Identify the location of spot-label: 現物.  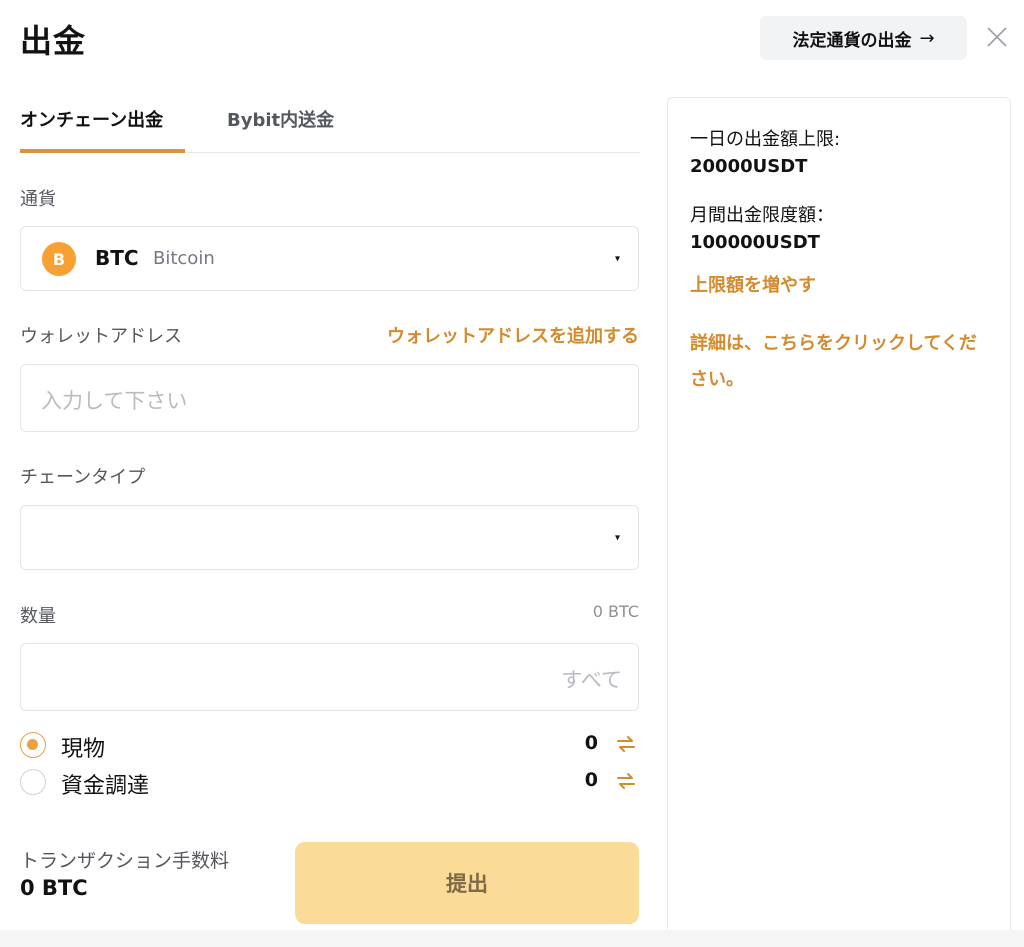
(83, 749).